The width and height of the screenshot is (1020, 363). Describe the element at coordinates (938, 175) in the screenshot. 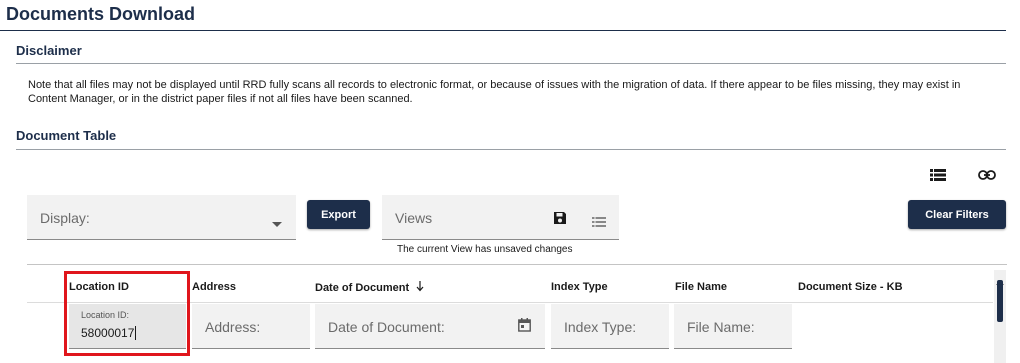

I see `list-view-icon` at that location.